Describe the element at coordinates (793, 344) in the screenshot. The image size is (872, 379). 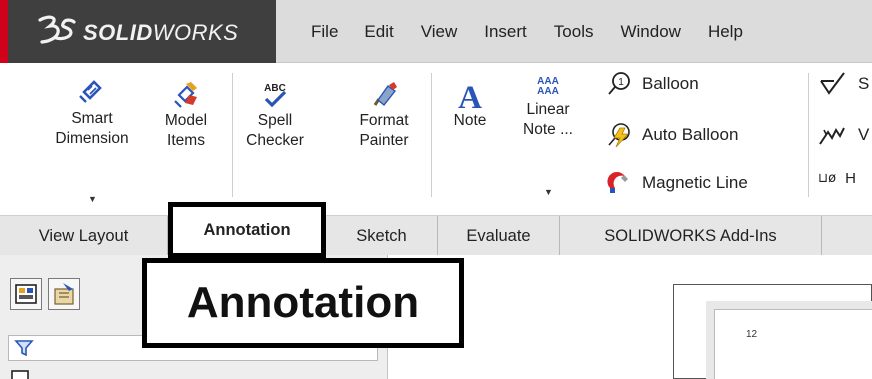
I see `drawing-view` at that location.